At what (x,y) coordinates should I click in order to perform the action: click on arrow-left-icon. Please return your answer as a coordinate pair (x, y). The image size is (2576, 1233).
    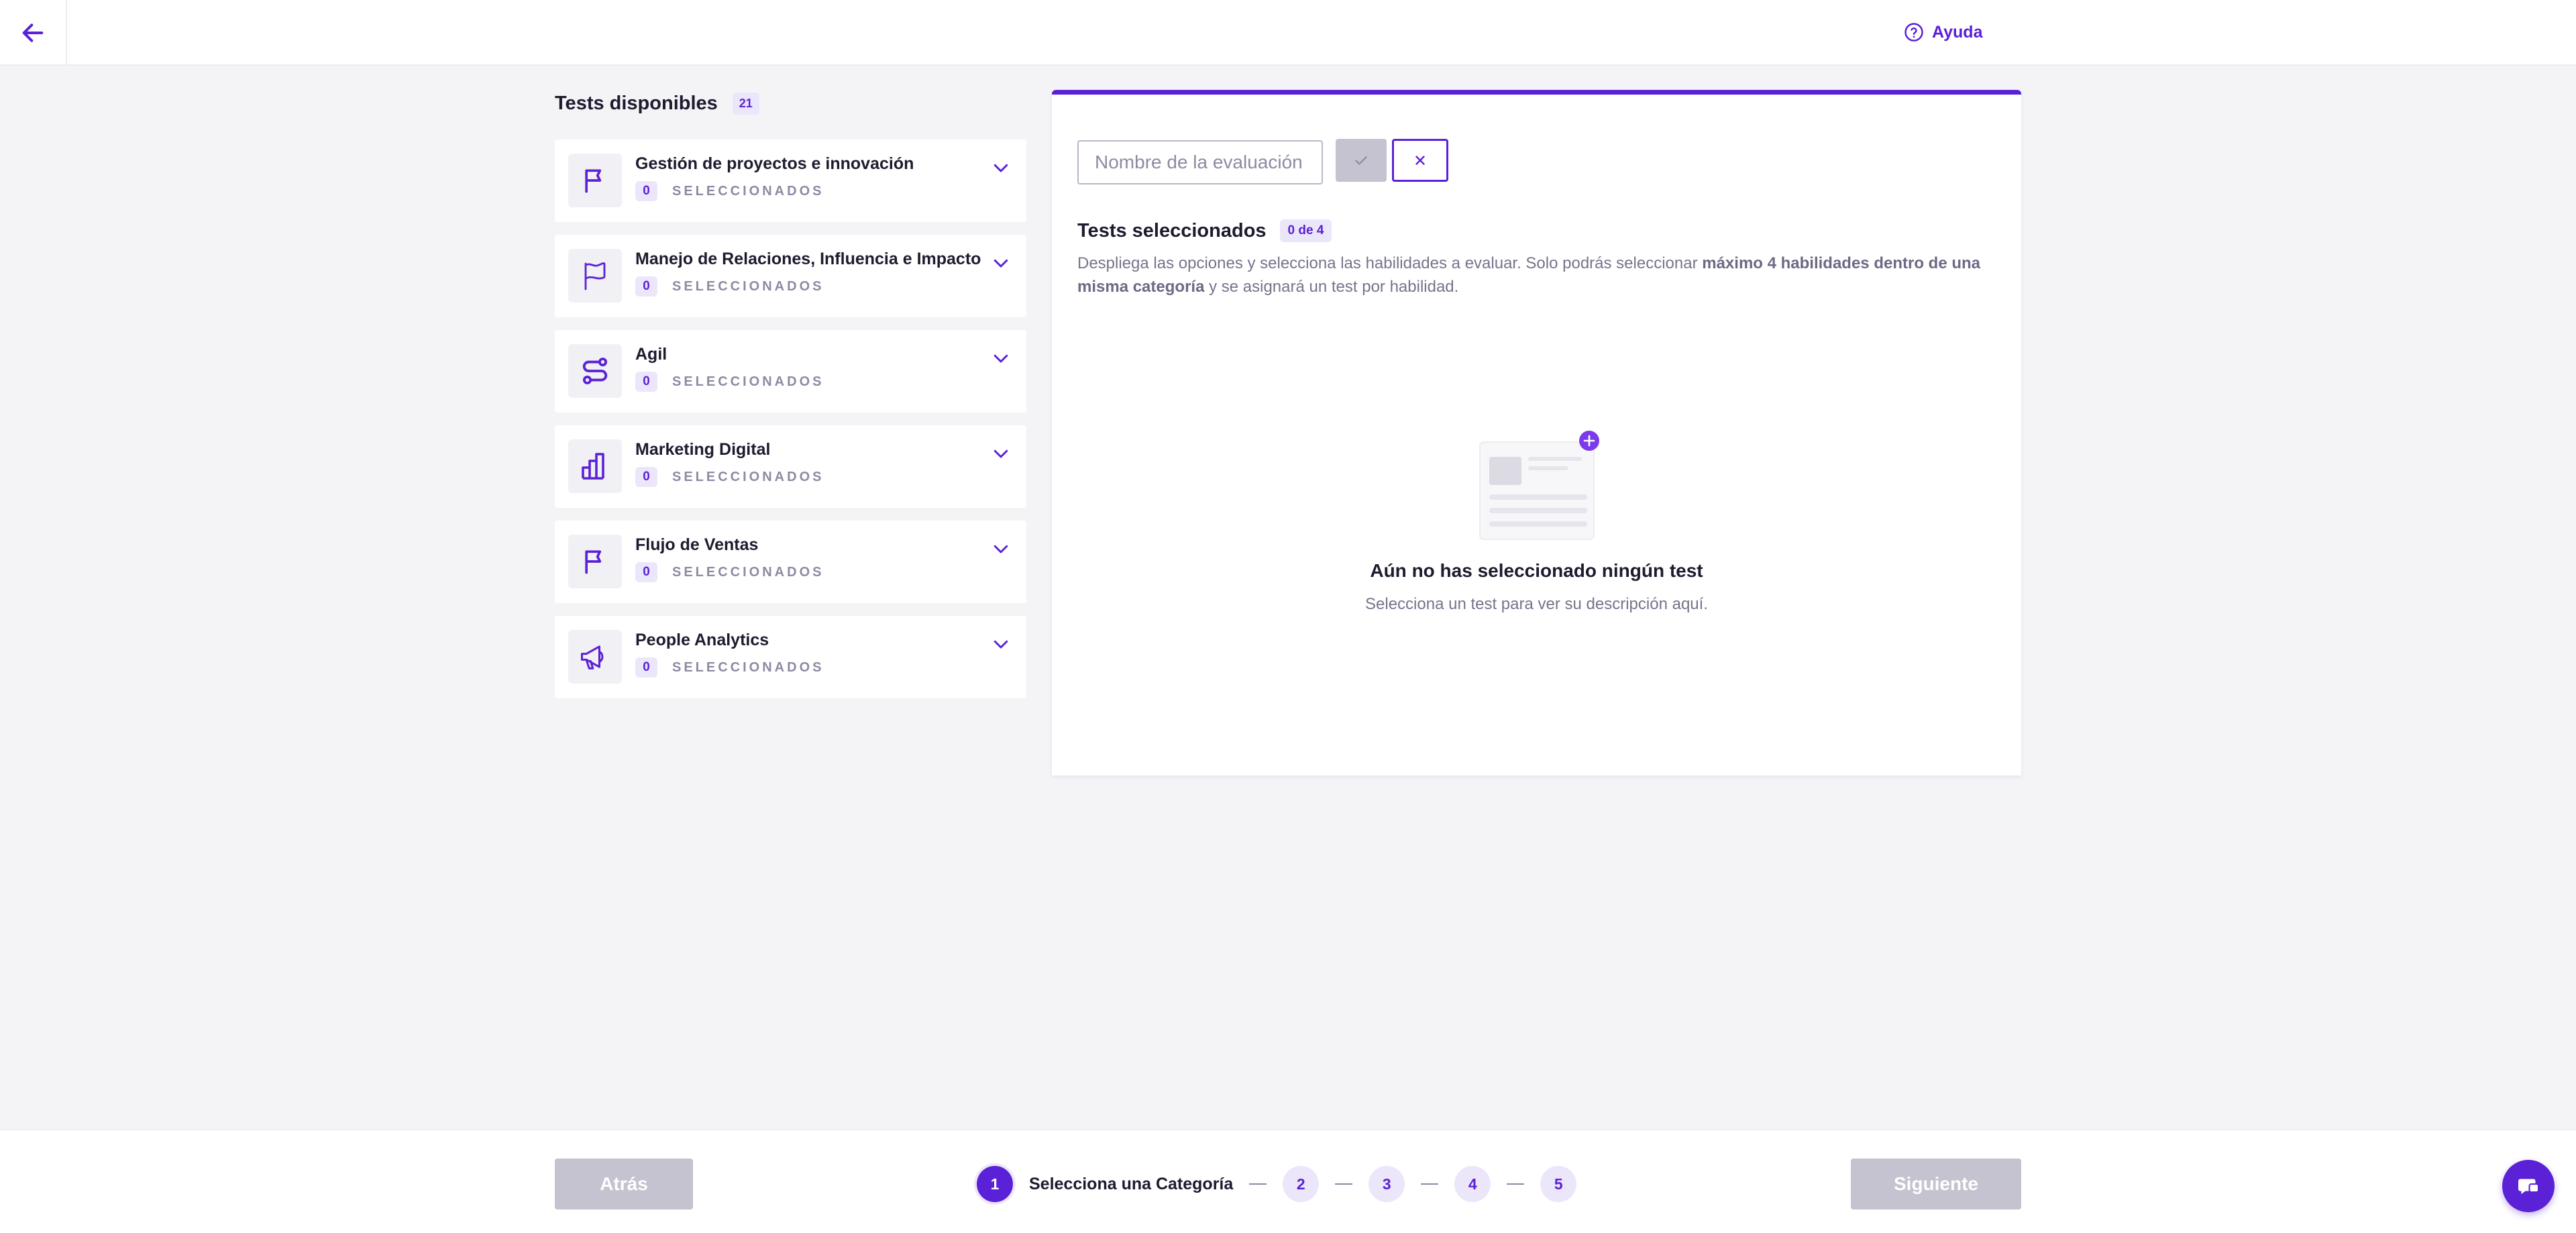
    Looking at the image, I should click on (33, 32).